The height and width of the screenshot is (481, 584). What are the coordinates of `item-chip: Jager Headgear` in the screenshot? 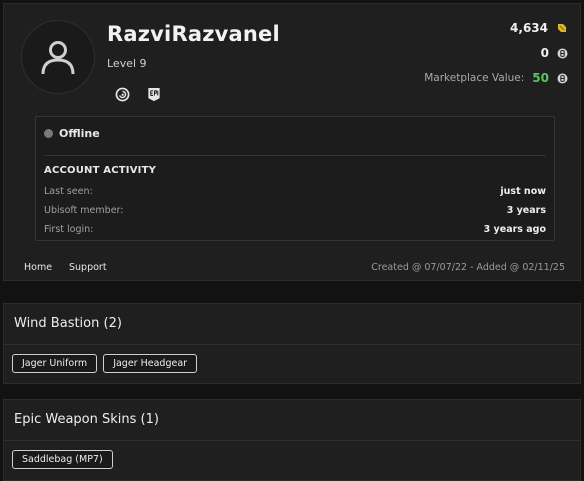 It's located at (150, 363).